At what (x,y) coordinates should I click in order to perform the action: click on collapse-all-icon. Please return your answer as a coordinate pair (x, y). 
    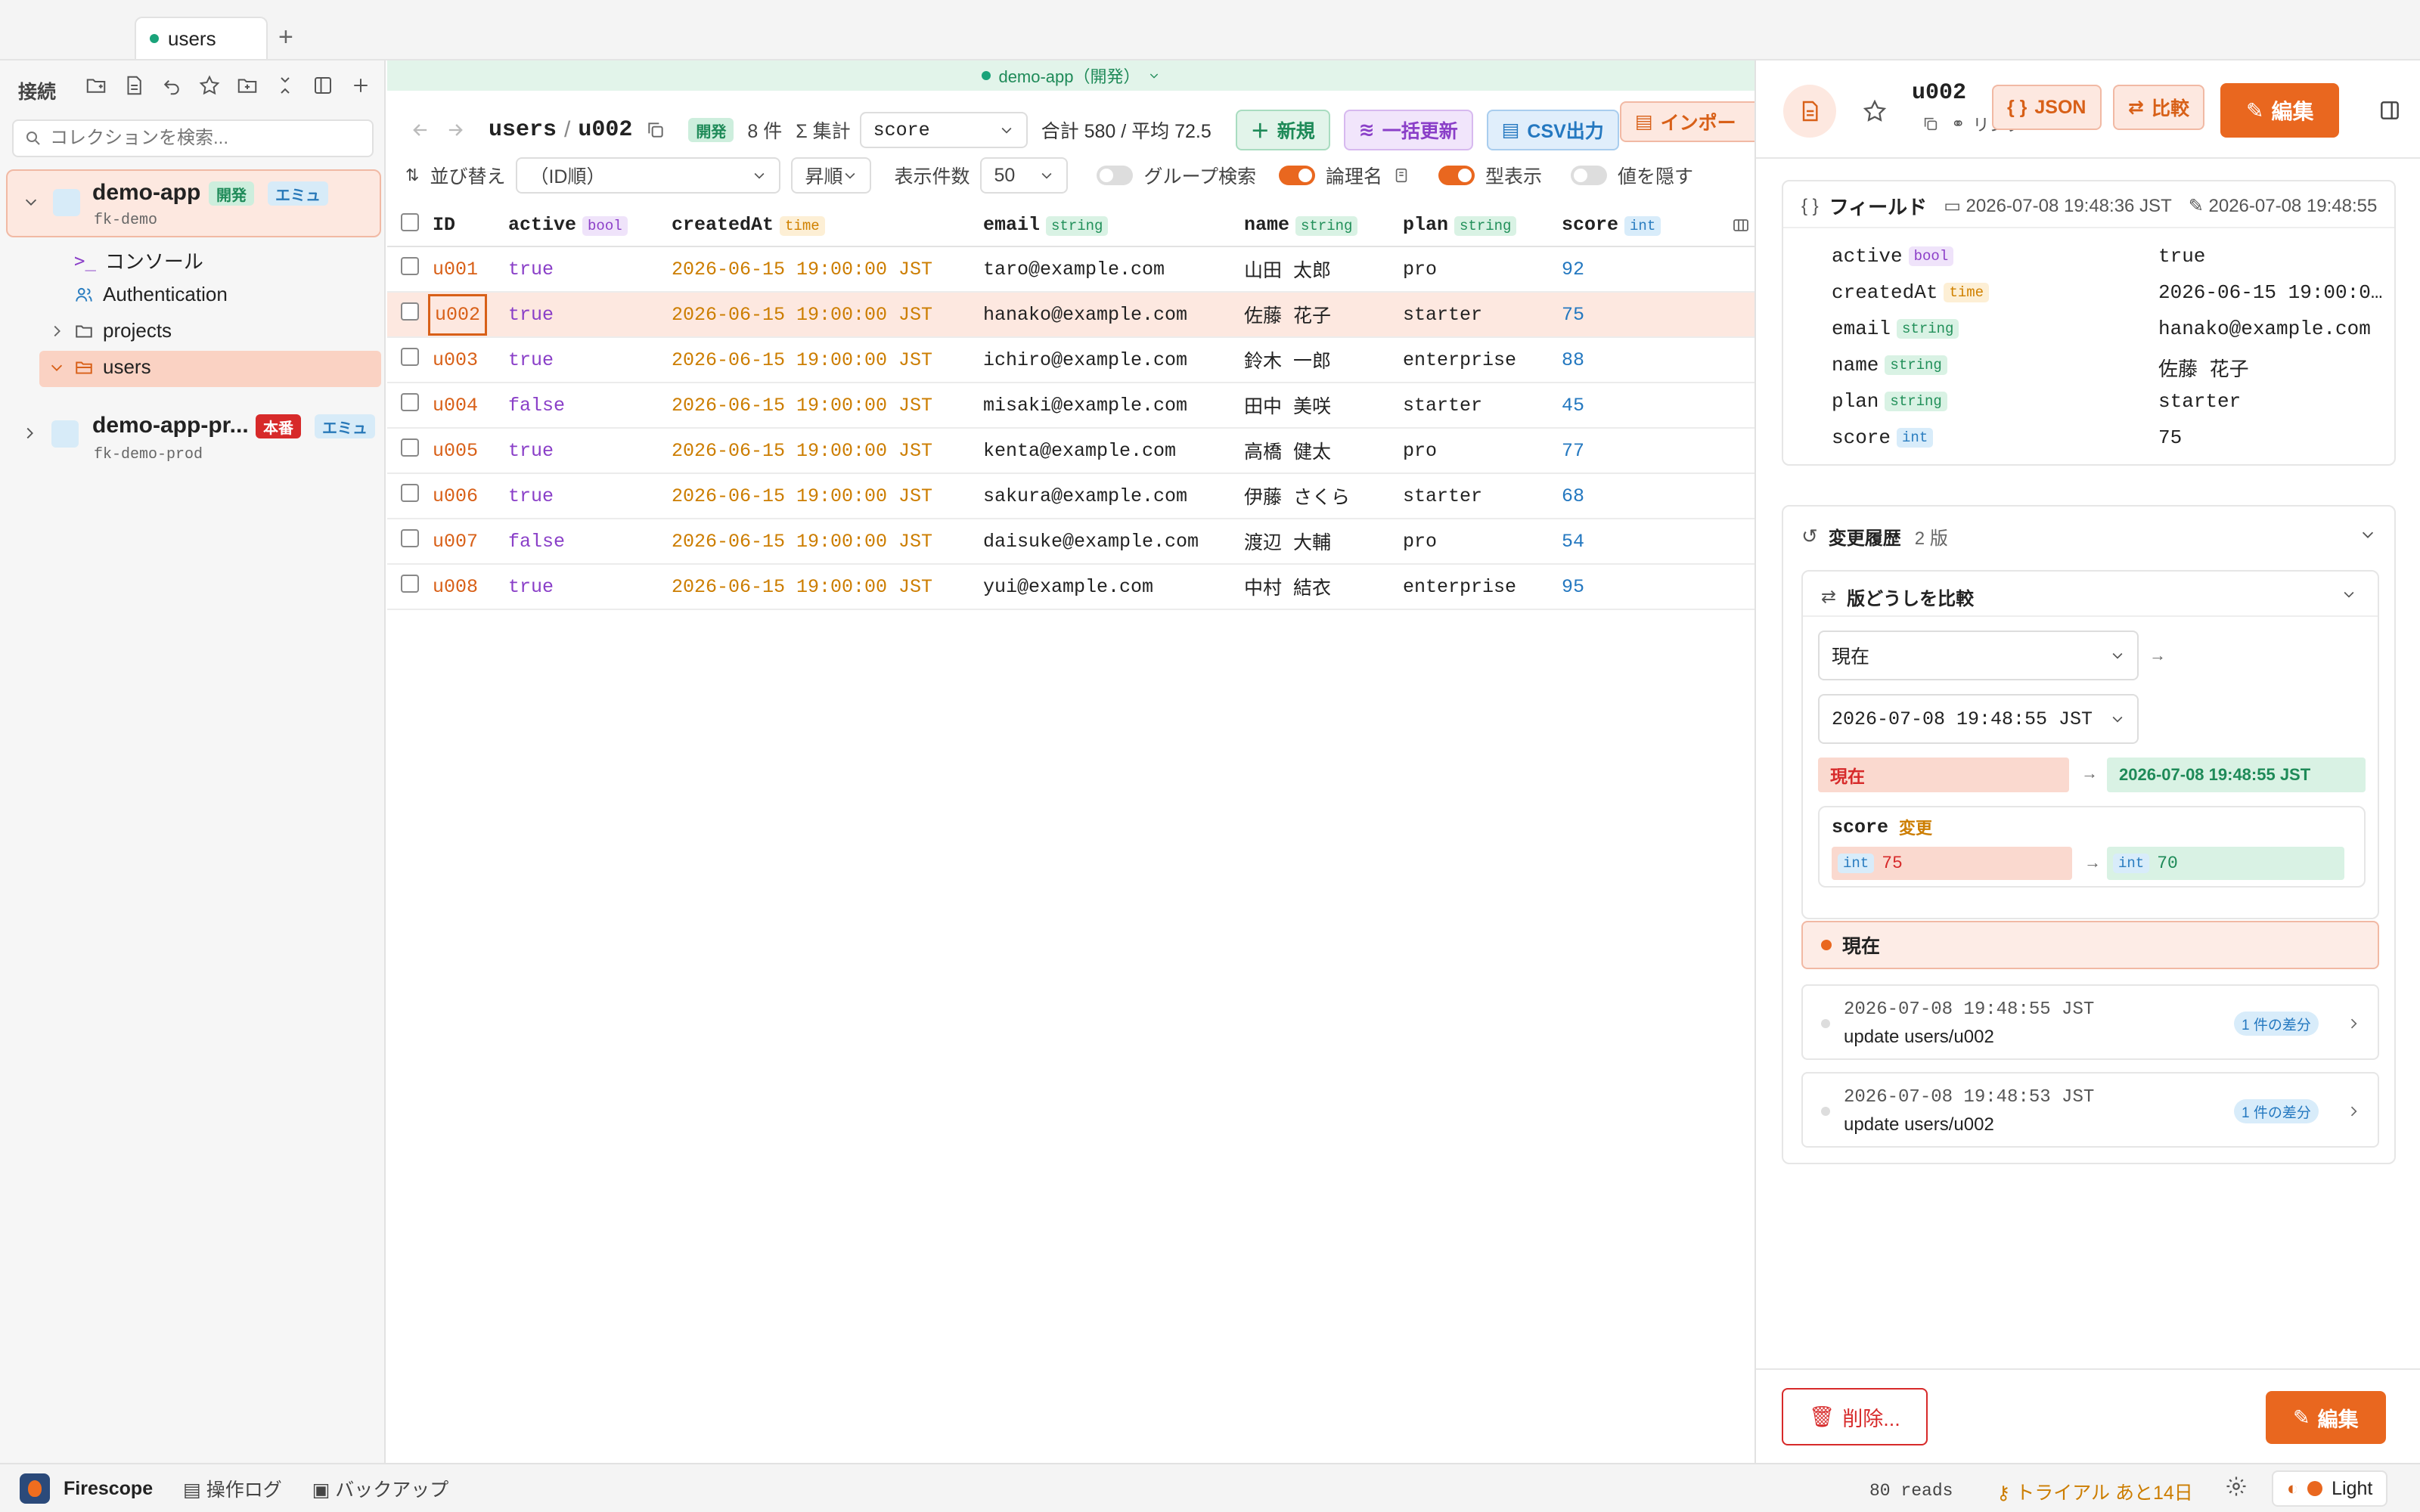
    Looking at the image, I should click on (285, 85).